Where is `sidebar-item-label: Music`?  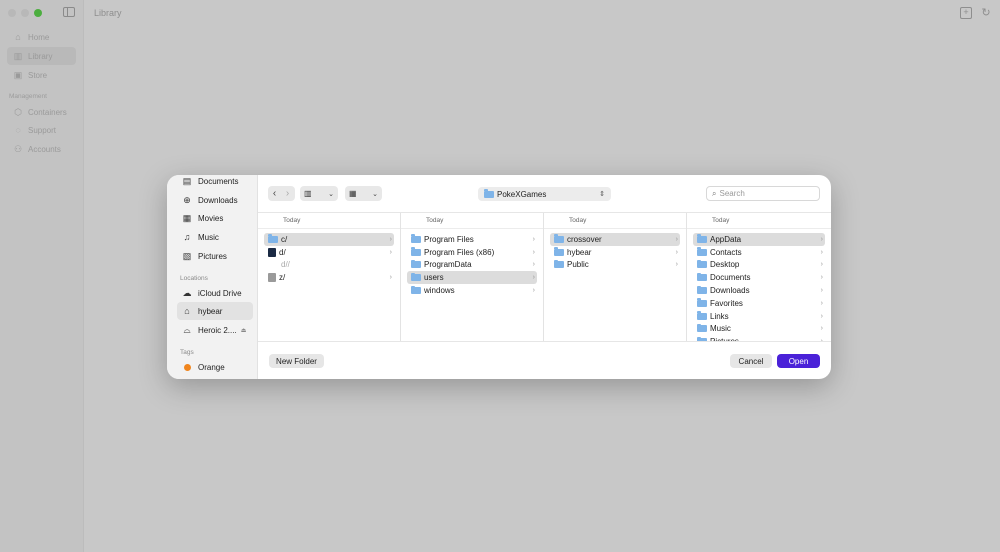
sidebar-item-label: Music is located at coordinates (208, 237).